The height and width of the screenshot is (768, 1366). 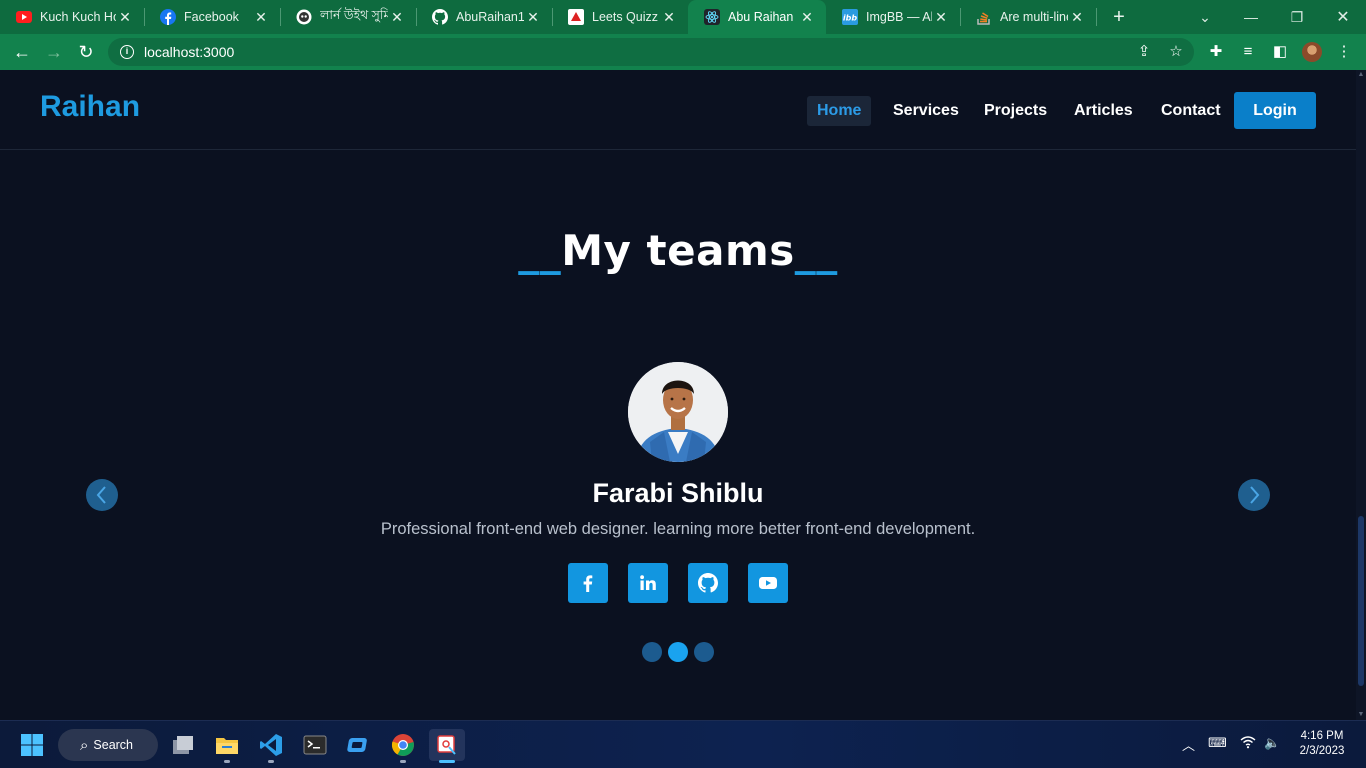 I want to click on show-hidden-icons-chevron-icon: ︿, so click(x=1188, y=744).